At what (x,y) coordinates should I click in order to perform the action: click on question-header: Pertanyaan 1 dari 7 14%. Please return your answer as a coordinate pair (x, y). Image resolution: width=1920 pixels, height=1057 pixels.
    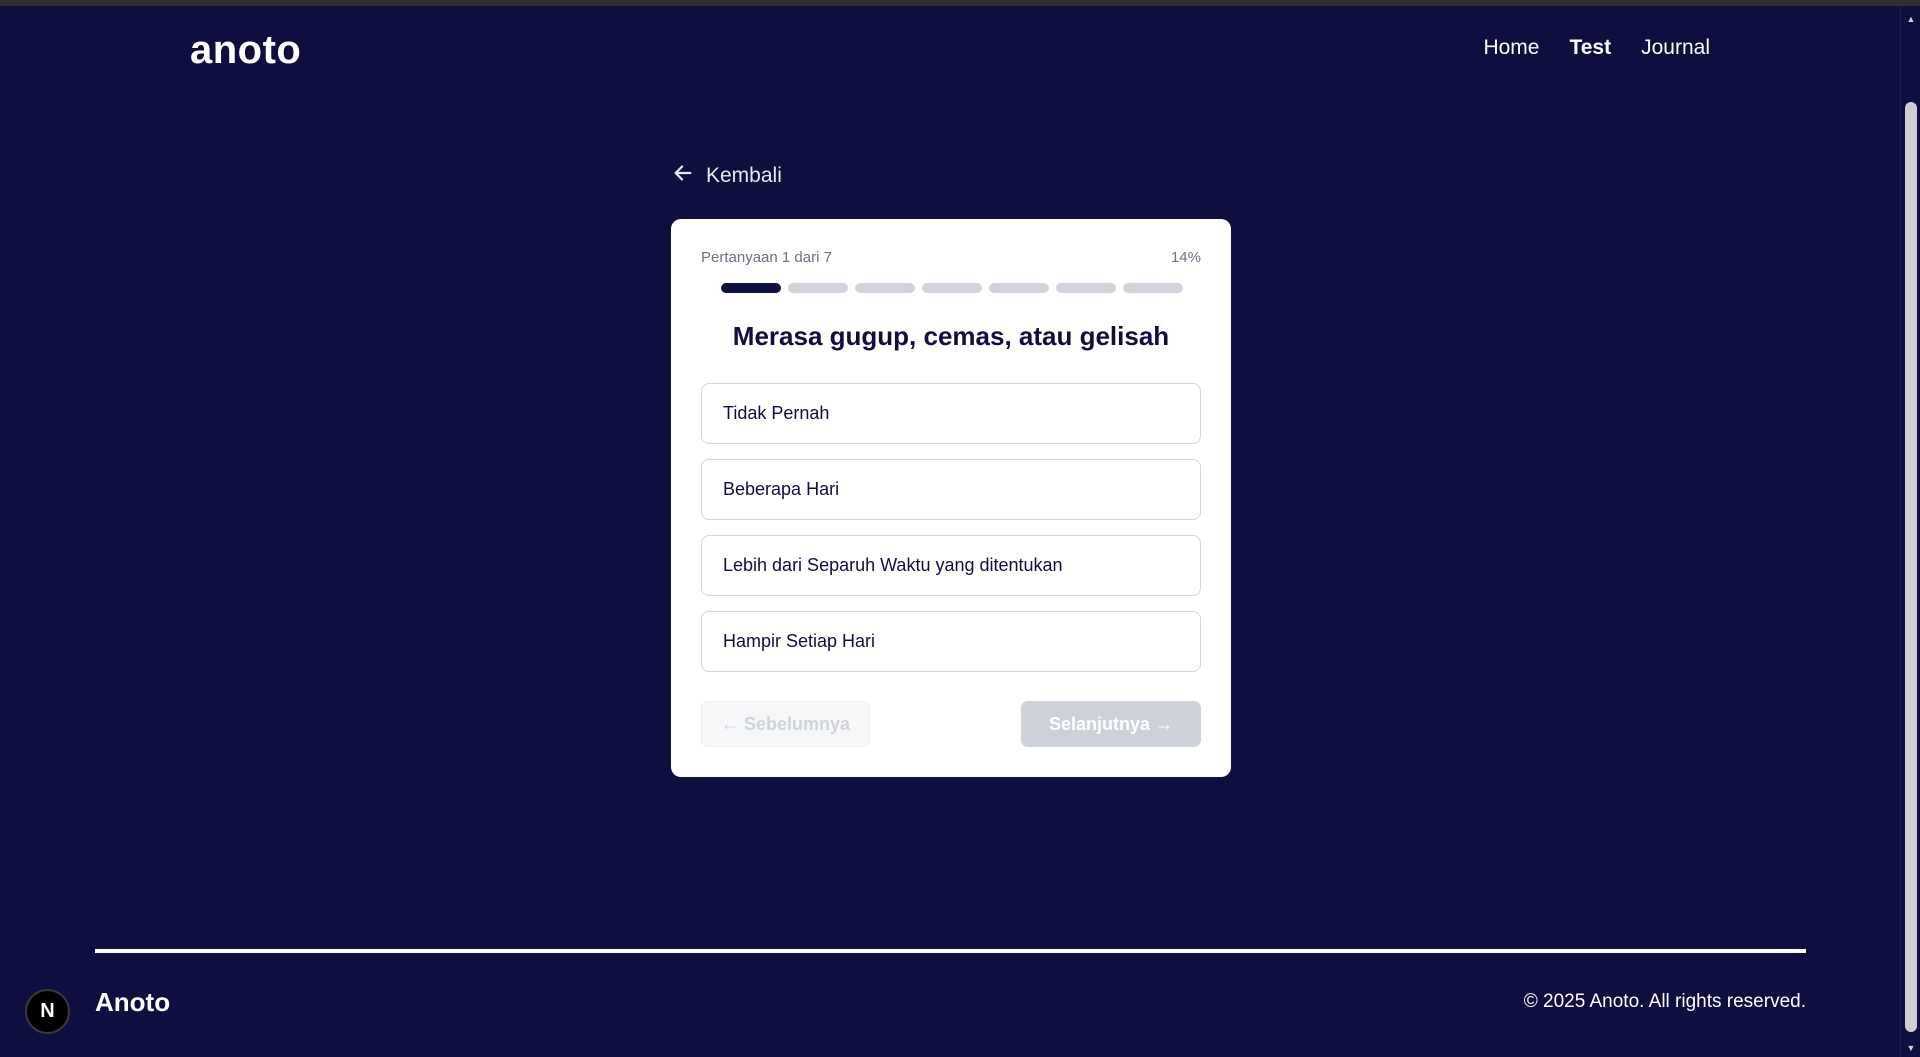
    Looking at the image, I should click on (951, 257).